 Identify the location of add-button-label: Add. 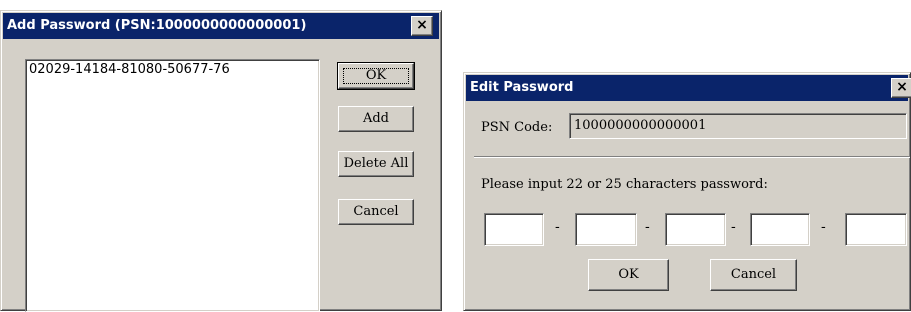
(376, 118).